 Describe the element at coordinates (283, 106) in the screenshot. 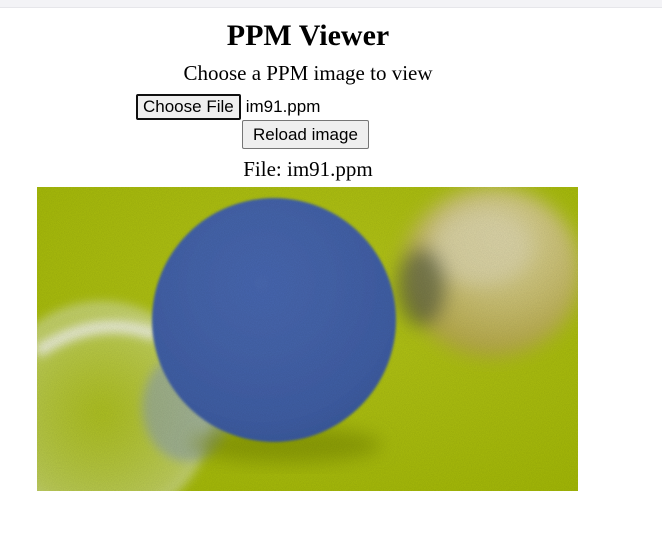

I see `selected-file-name: im91.ppm` at that location.